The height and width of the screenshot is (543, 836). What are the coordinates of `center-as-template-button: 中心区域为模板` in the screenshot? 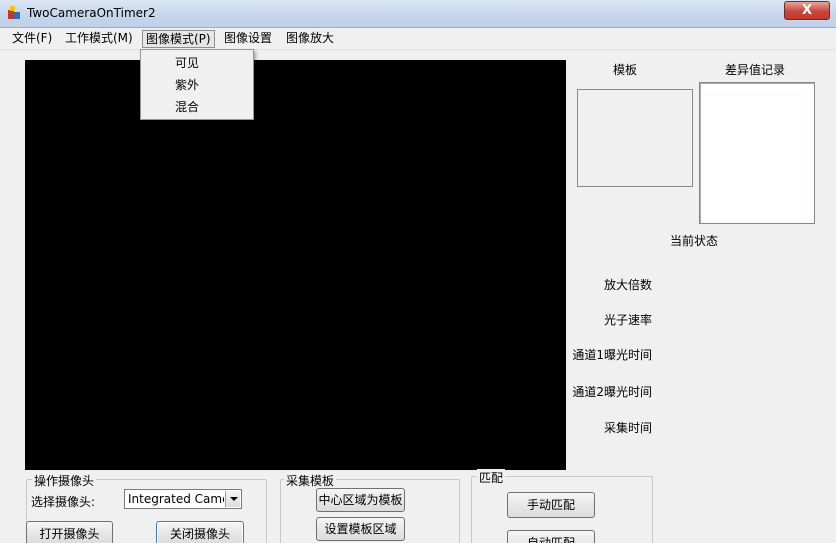 It's located at (360, 500).